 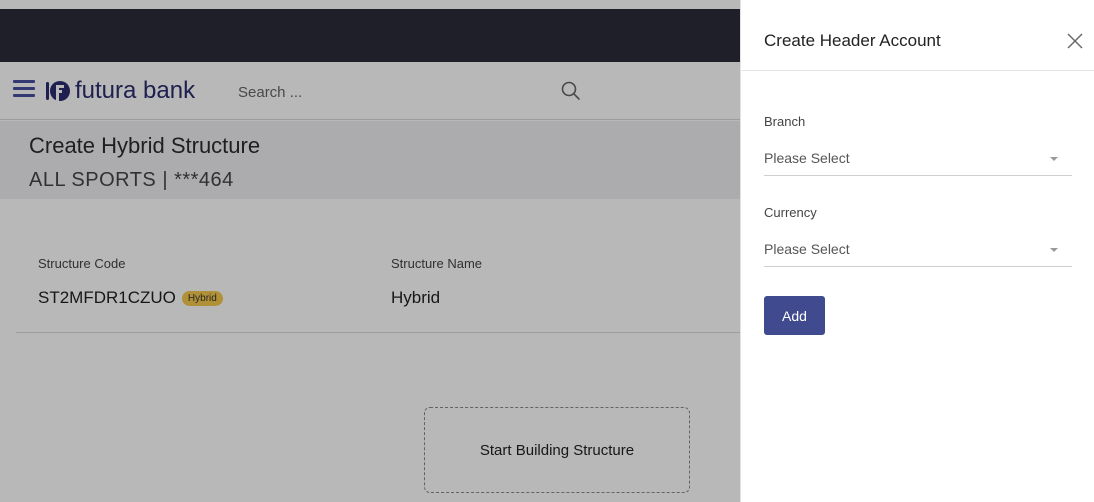 I want to click on currency-select: Please Select, so click(x=918, y=251).